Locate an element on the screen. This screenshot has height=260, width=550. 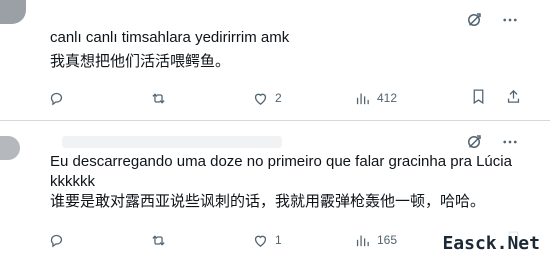
like-count: 1 is located at coordinates (278, 240).